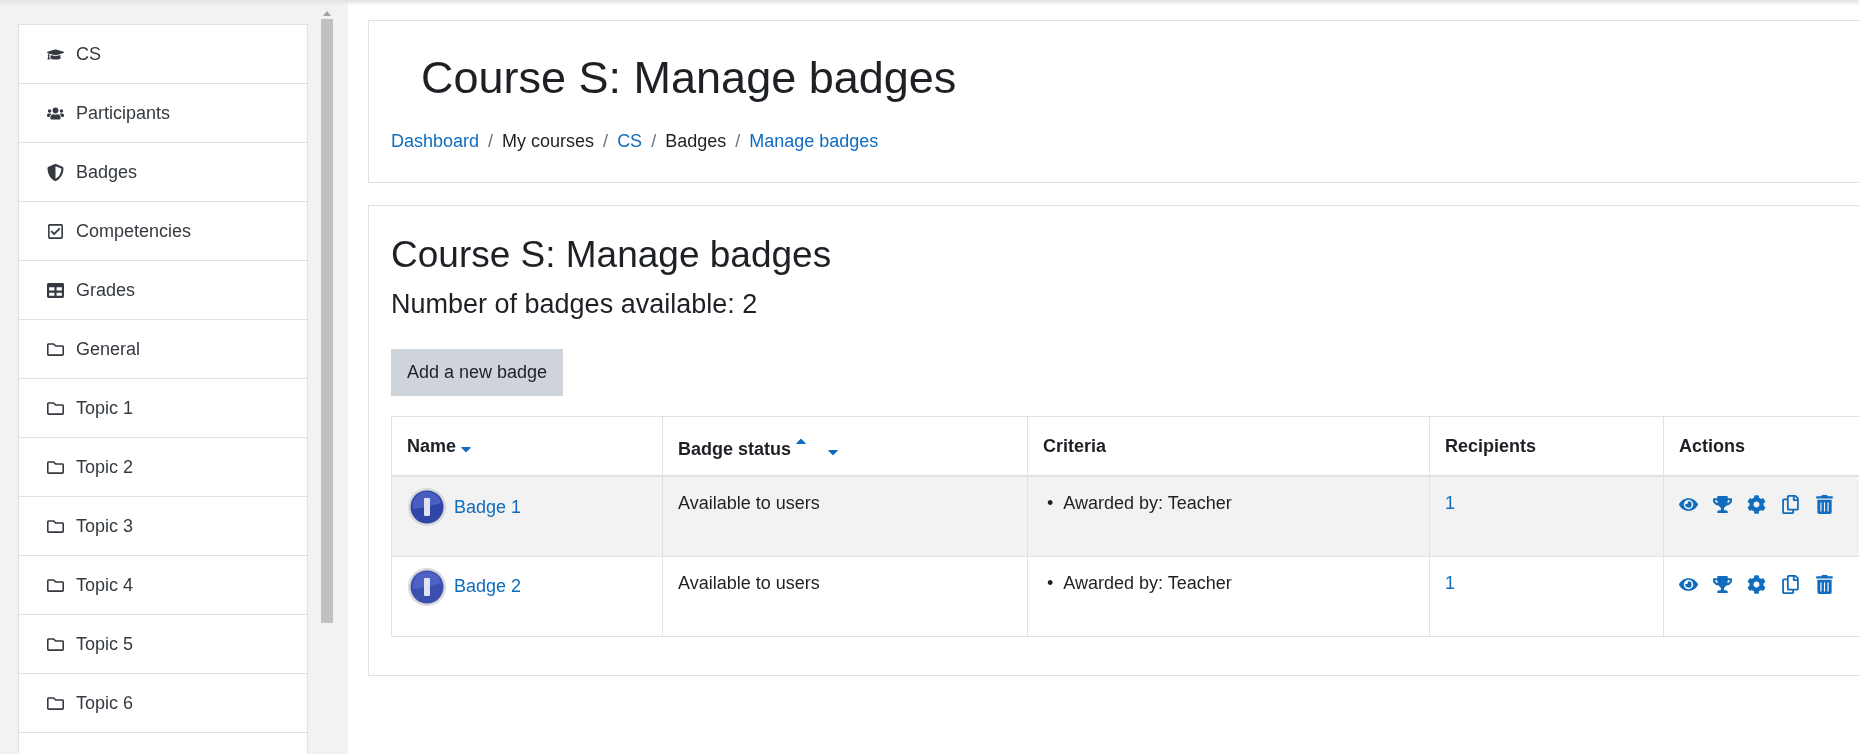 Image resolution: width=1859 pixels, height=754 pixels. Describe the element at coordinates (163, 467) in the screenshot. I see `sidebar-item: Topic 2` at that location.